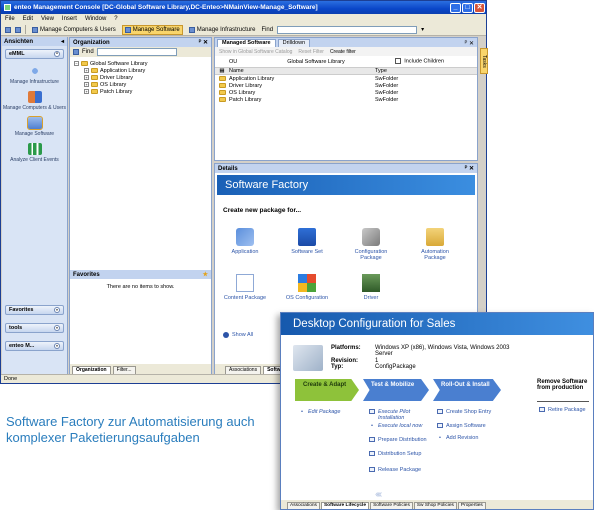 This screenshot has height=510, width=594. What do you see at coordinates (222, 30) in the screenshot?
I see `manage-infrastructure-button: Manage Infrastructure` at bounding box center [222, 30].